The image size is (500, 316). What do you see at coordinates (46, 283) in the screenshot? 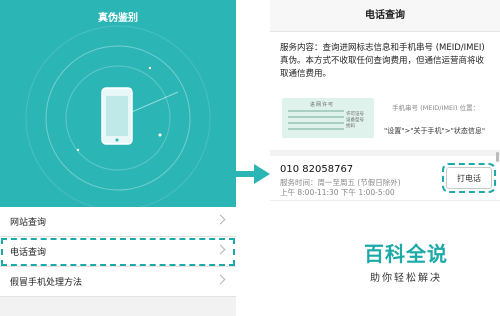
I see `menu-item-label: 假冒手机处理方法` at bounding box center [46, 283].